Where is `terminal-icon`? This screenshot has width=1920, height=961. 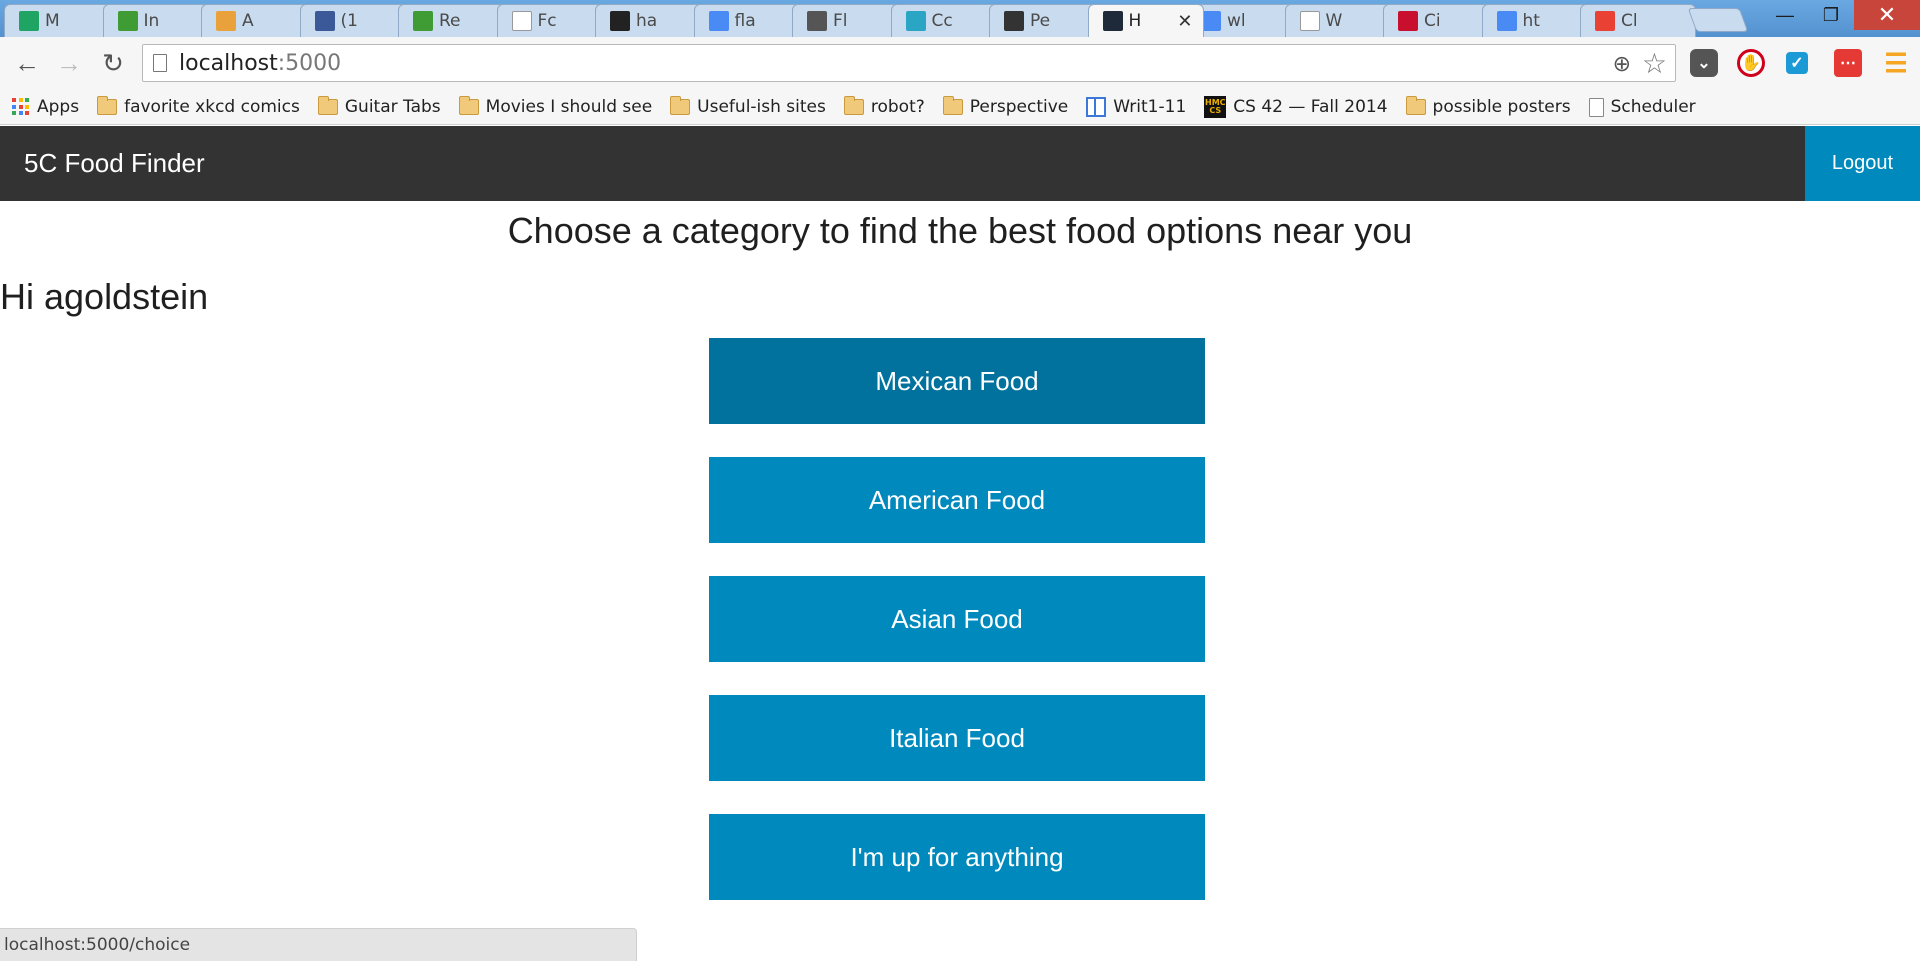
terminal-icon is located at coordinates (1112, 21).